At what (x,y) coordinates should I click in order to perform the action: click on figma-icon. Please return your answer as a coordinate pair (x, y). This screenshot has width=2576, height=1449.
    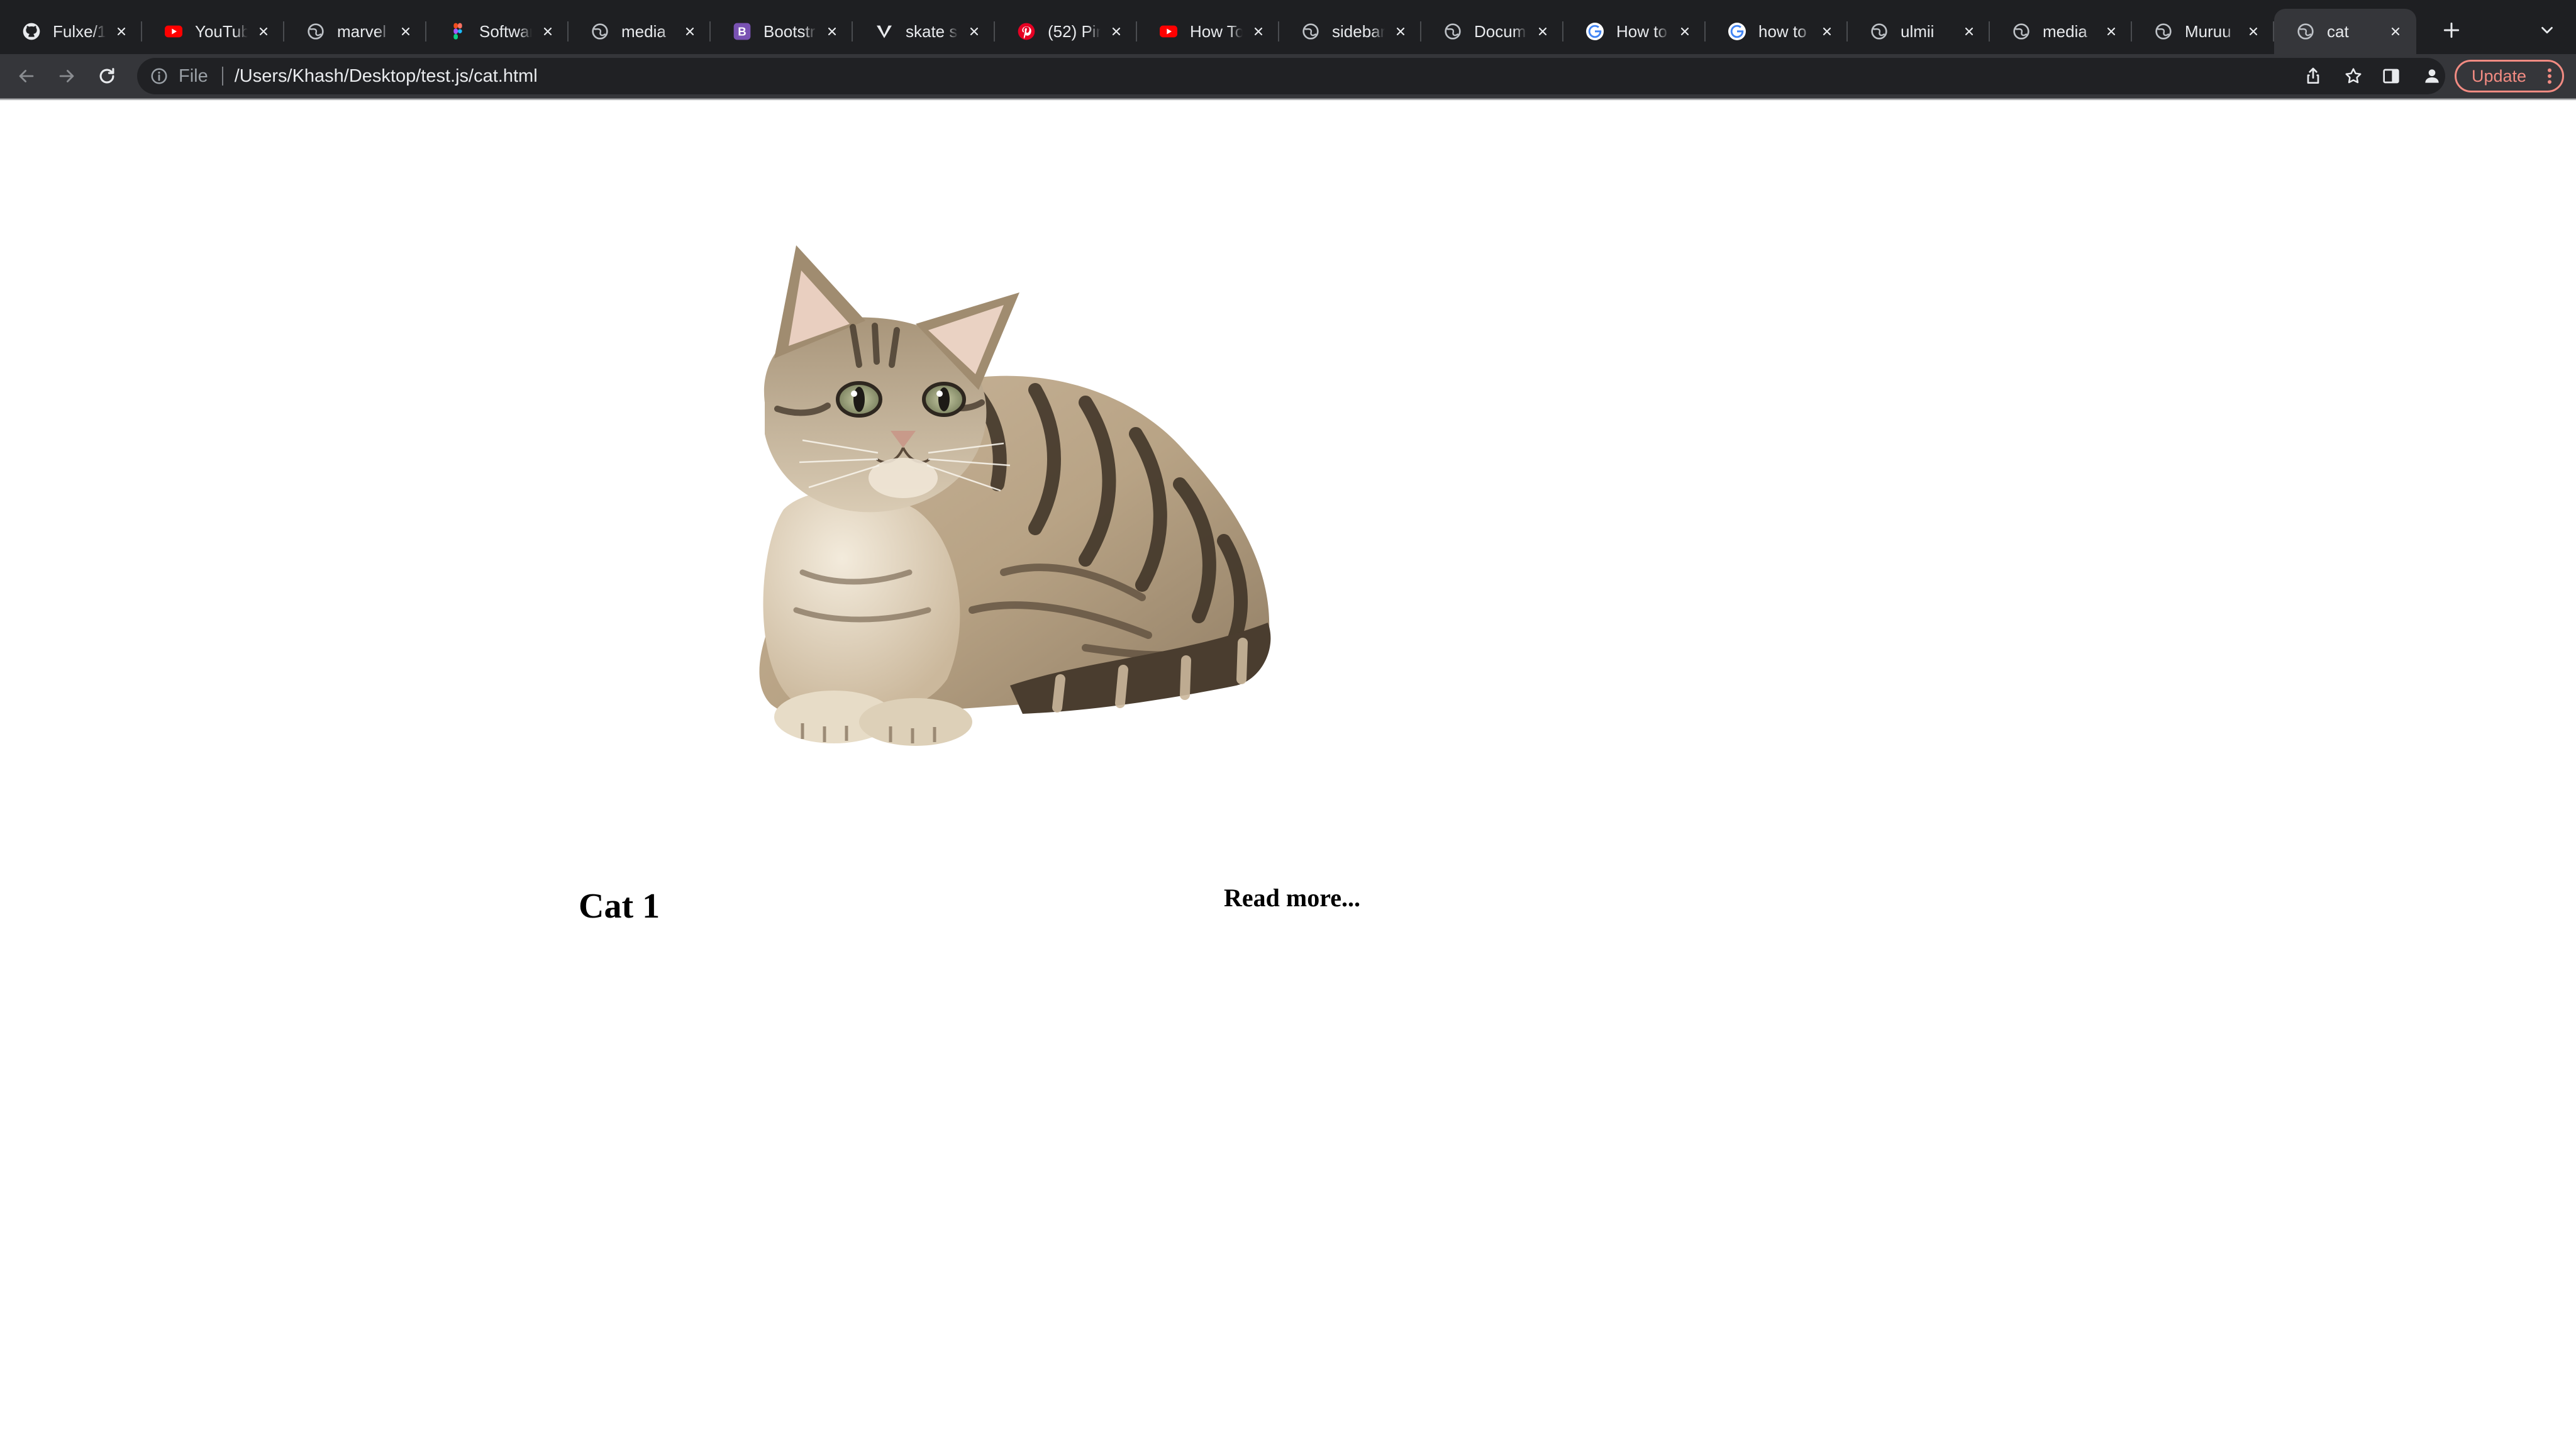
    Looking at the image, I should click on (458, 31).